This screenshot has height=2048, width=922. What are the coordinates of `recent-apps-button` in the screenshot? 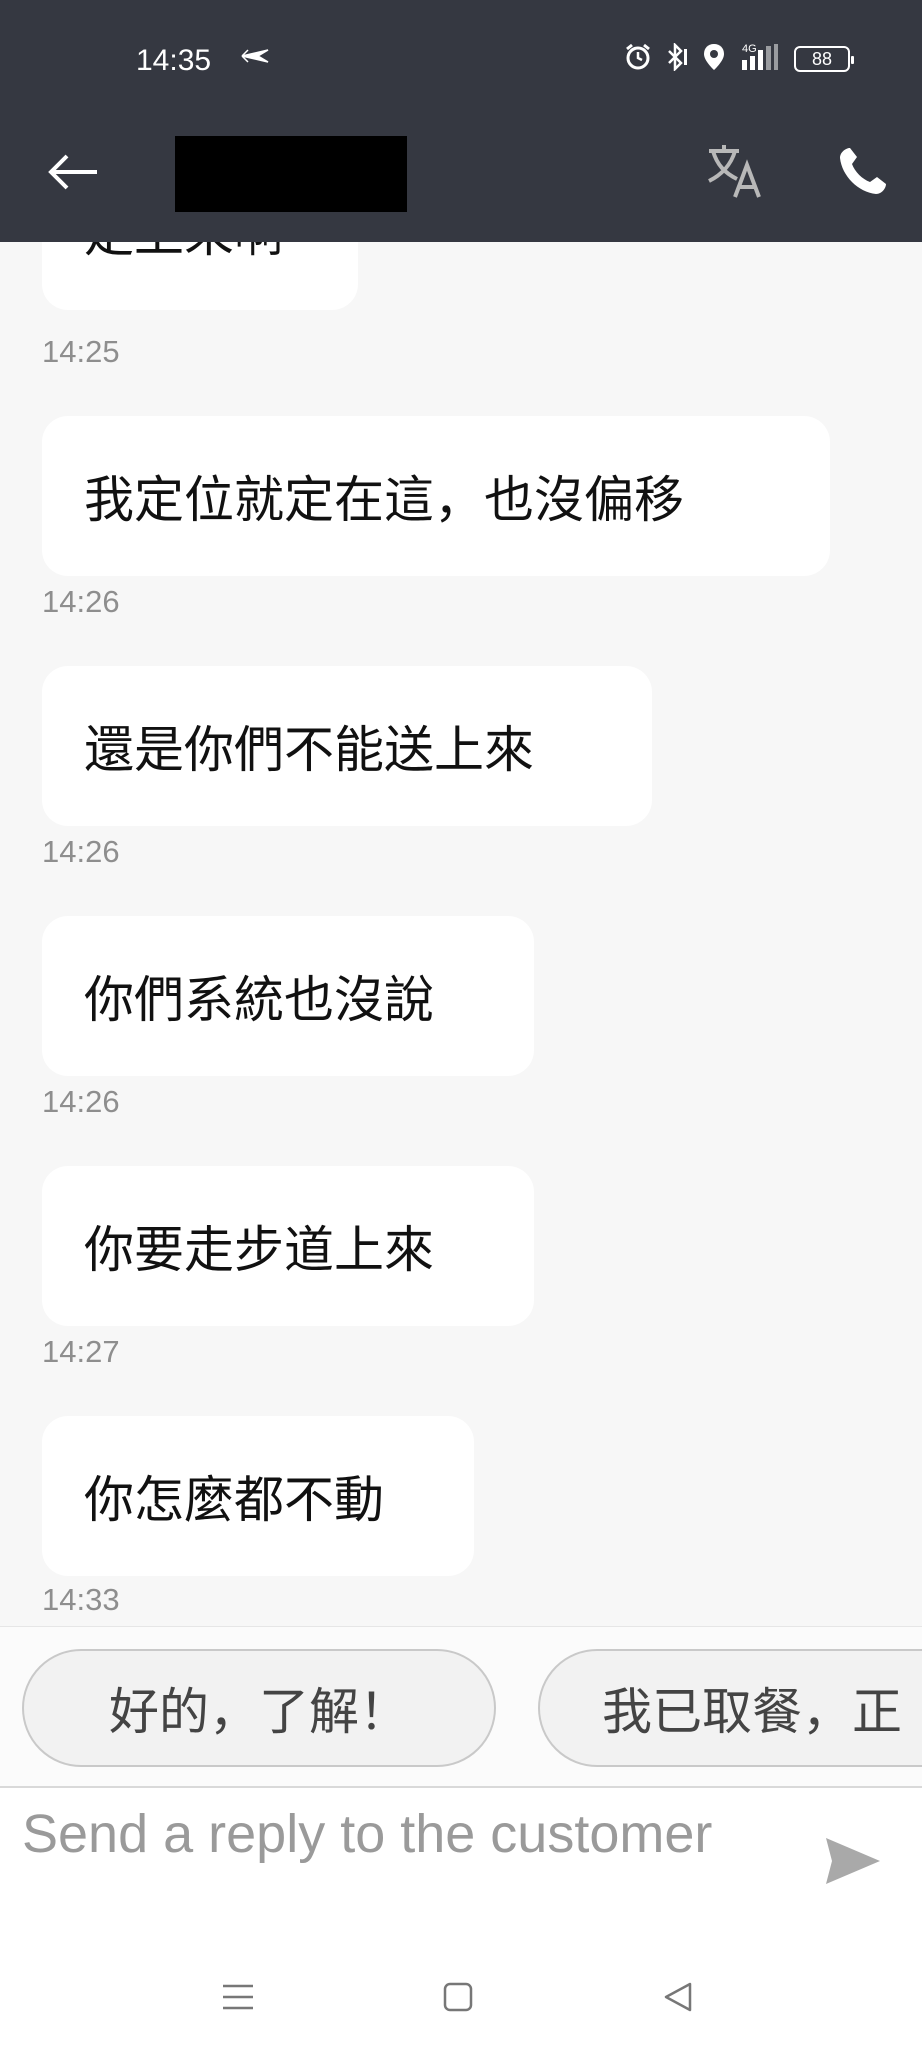 It's located at (238, 1999).